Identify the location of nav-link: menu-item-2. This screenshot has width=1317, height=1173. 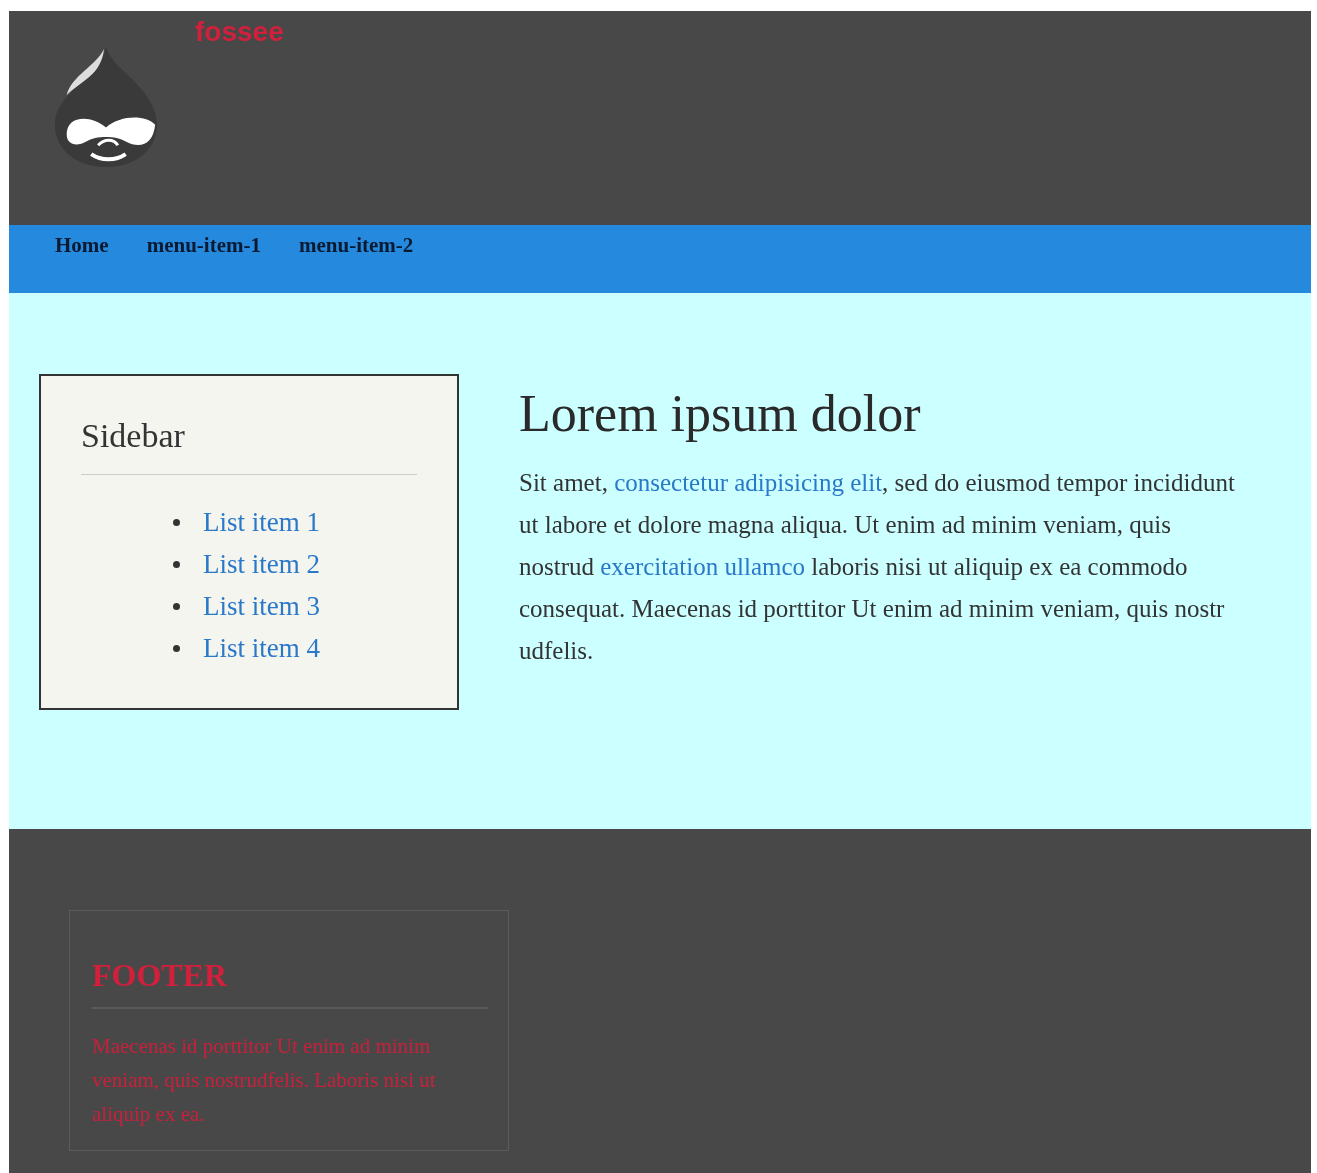
(356, 259).